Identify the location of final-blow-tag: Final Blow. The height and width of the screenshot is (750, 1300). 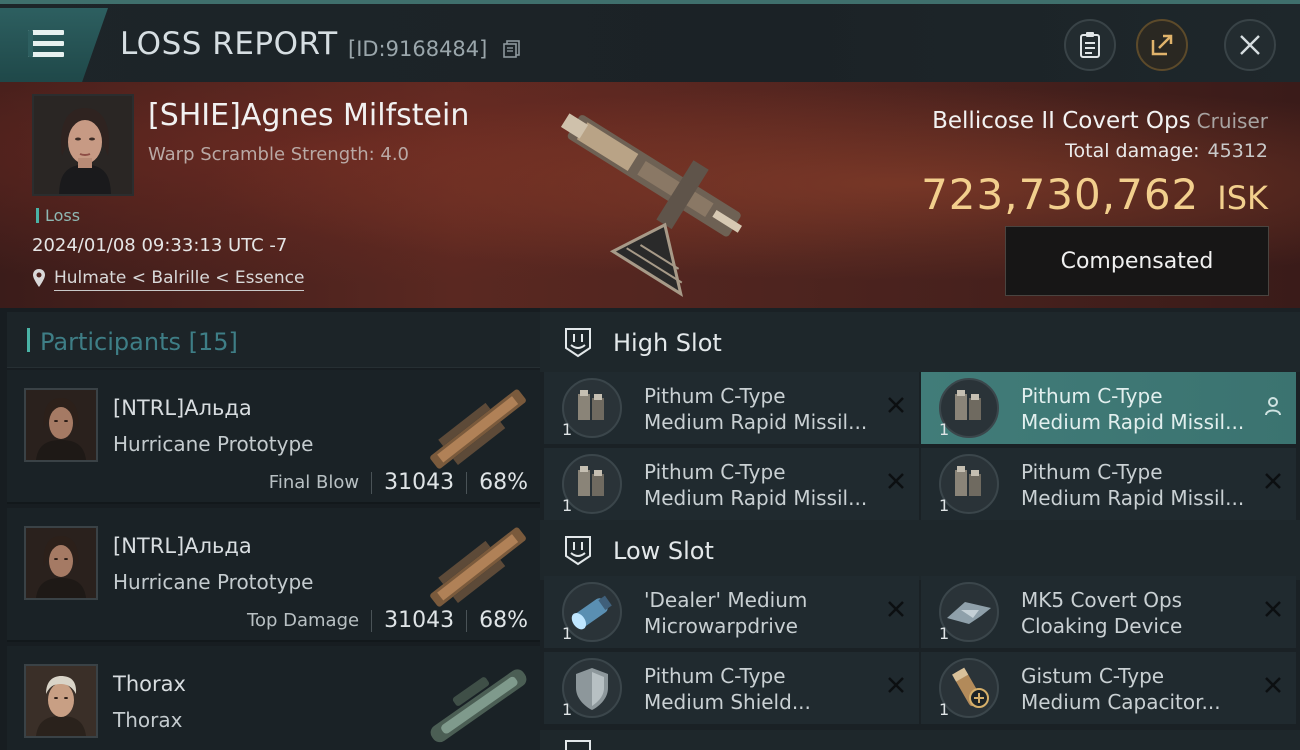
(314, 482).